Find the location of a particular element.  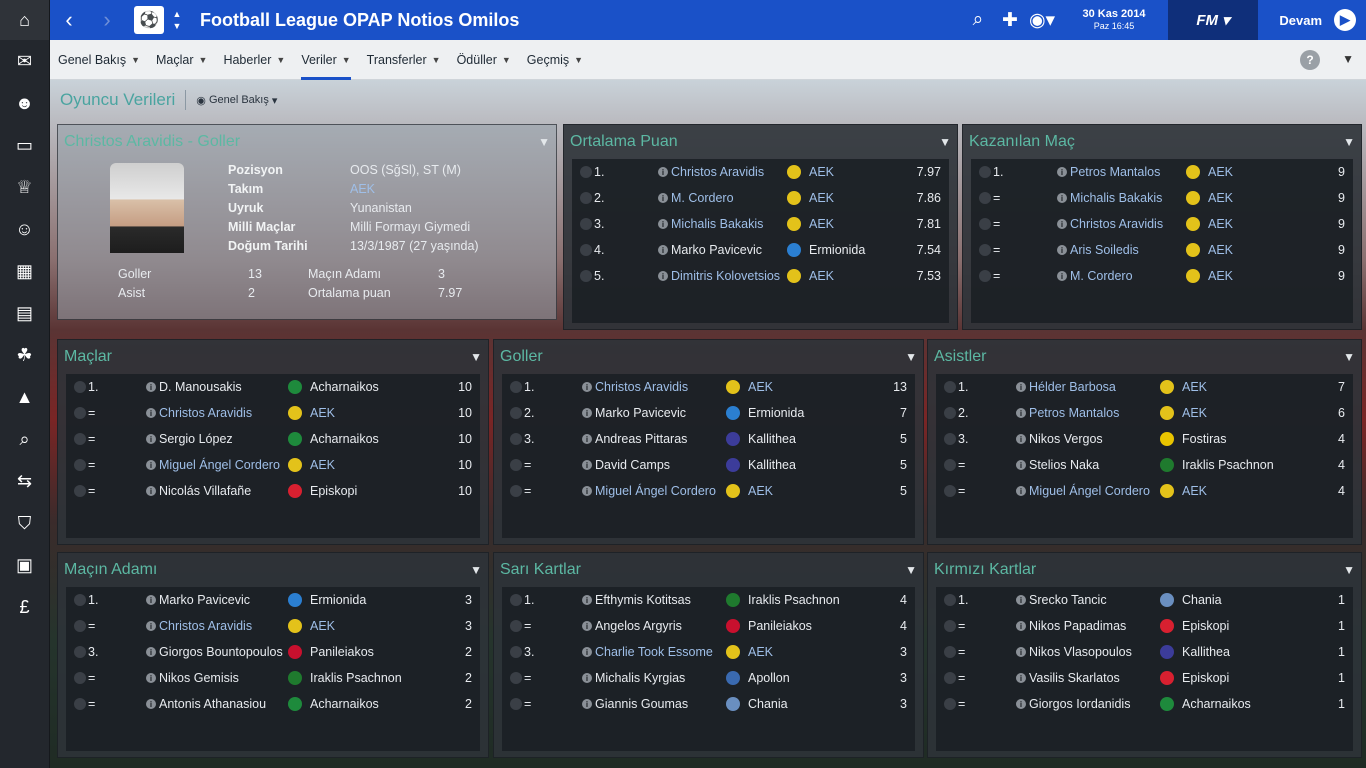

club-cell: Apollon is located at coordinates (758, 678).